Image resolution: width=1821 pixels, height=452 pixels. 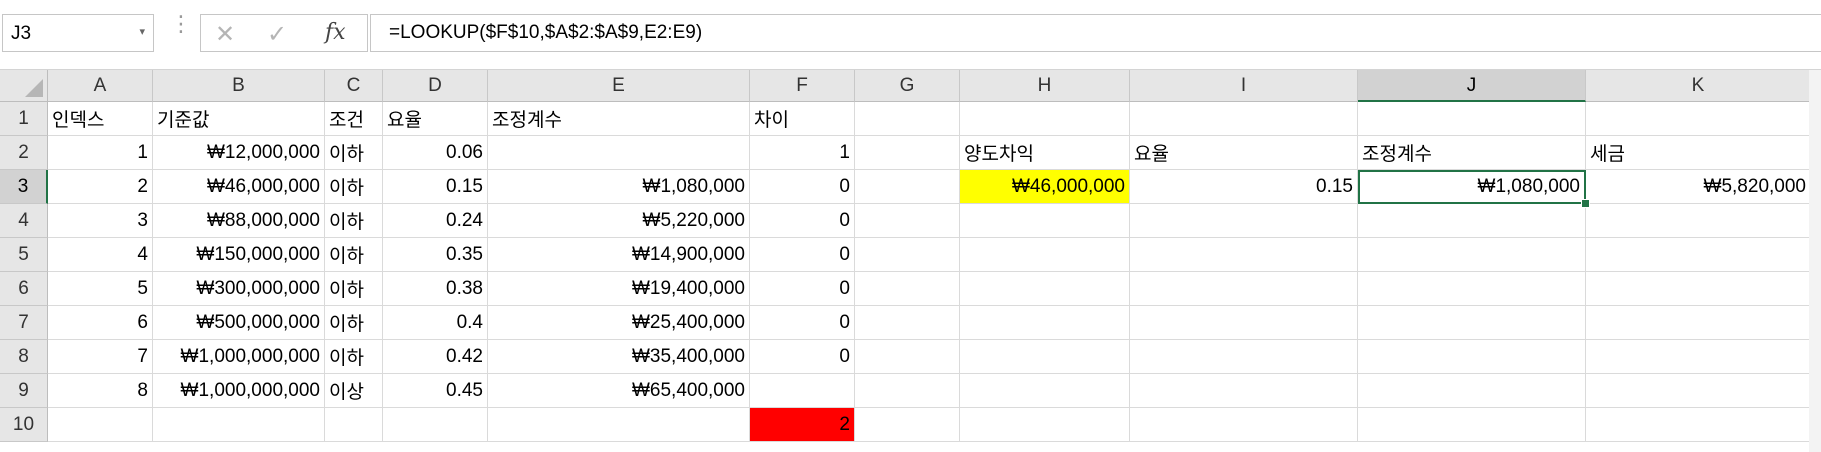 I want to click on cell-c7: 이하, so click(x=354, y=323).